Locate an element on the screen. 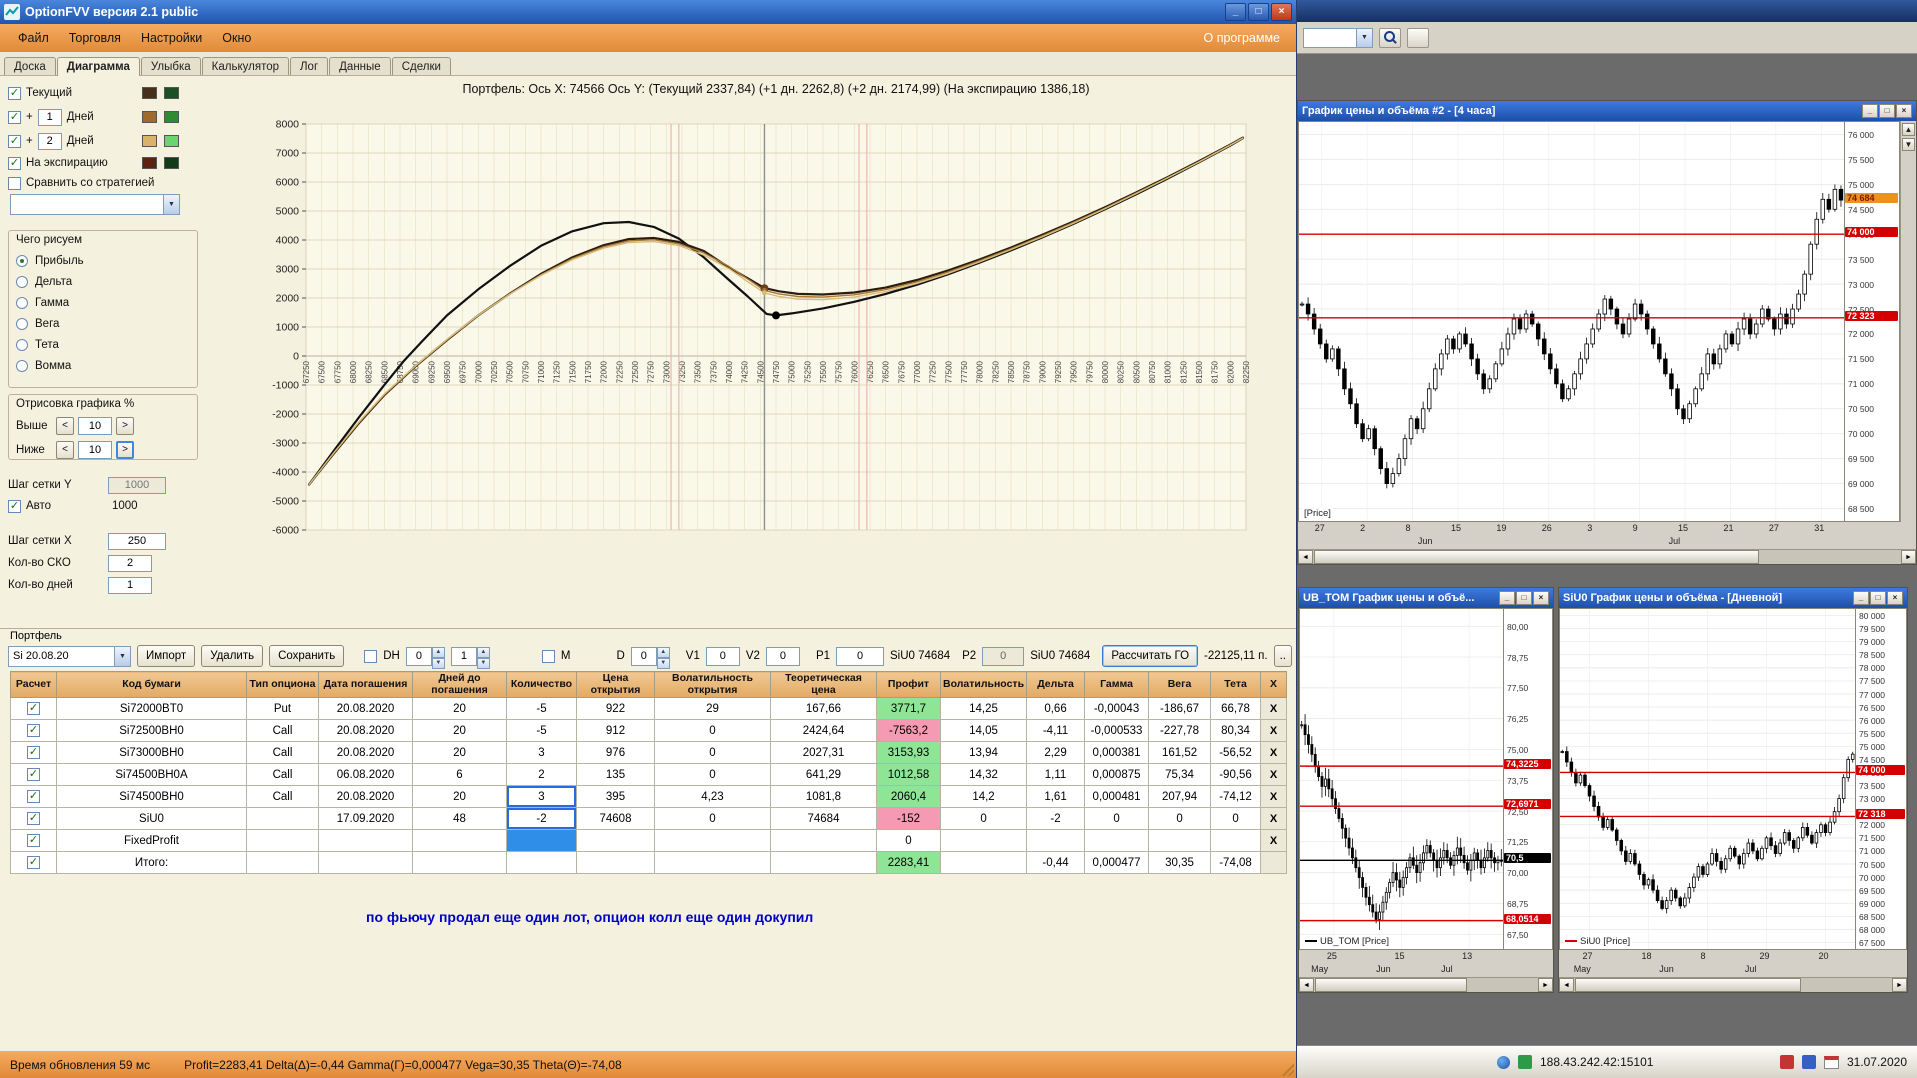  more-button: .. is located at coordinates (1282, 656).